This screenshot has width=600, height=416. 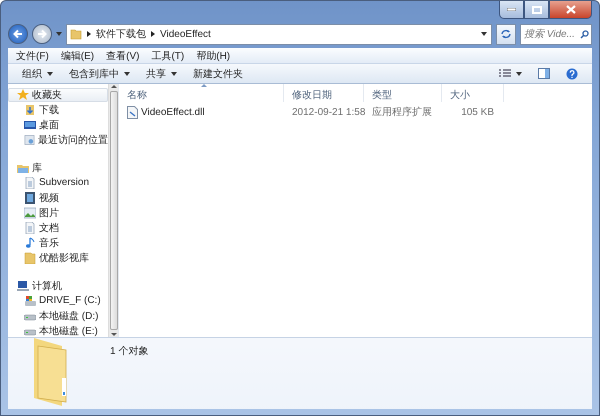 What do you see at coordinates (167, 55) in the screenshot?
I see `menu-item: 工具(T)` at bounding box center [167, 55].